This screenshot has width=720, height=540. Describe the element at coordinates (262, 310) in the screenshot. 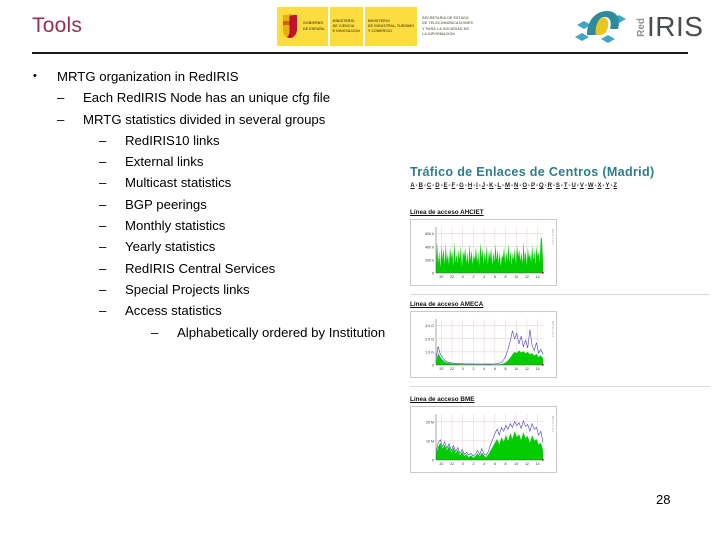

I see `list-item: – Access statistics` at that location.